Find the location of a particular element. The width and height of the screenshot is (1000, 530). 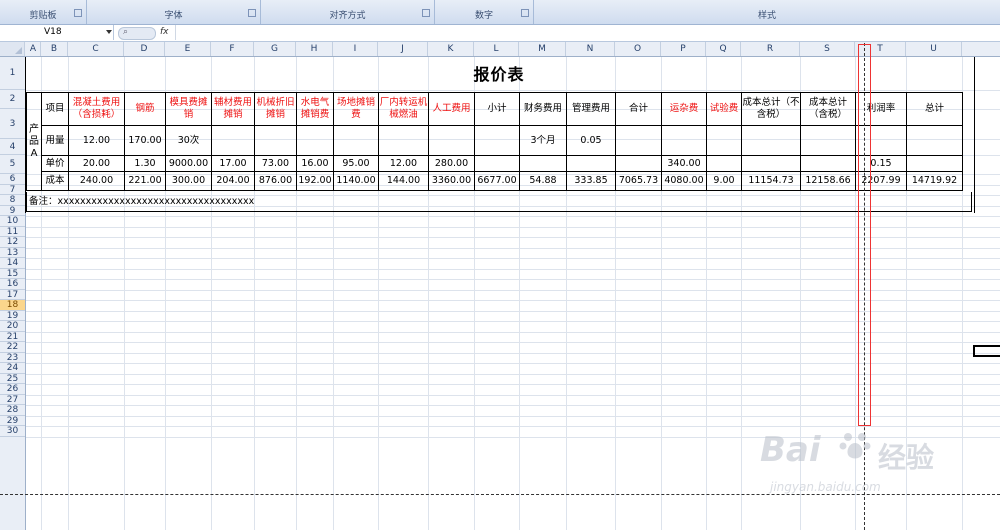

value-cell: 16.00 is located at coordinates (315, 163).